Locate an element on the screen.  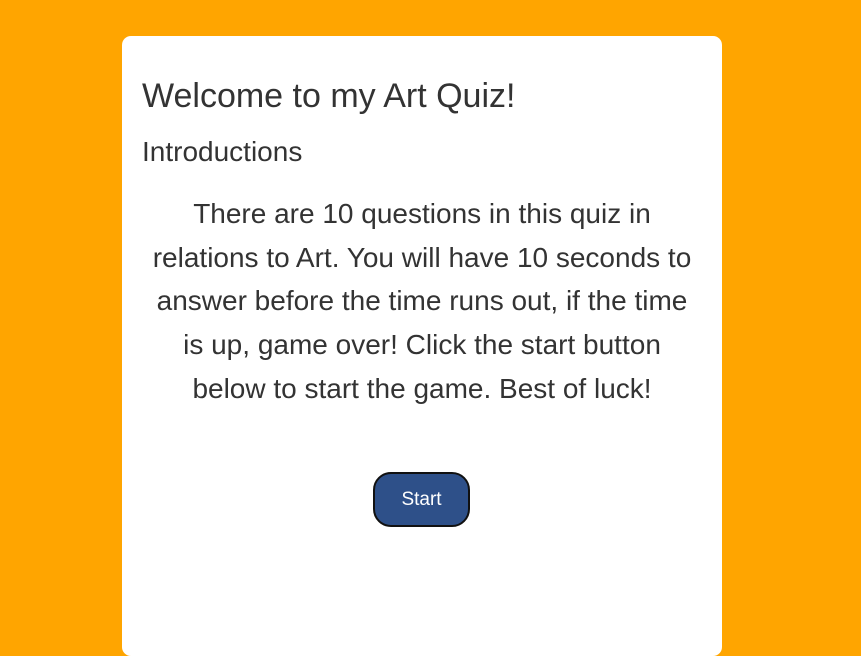
start-button: Start is located at coordinates (421, 499).